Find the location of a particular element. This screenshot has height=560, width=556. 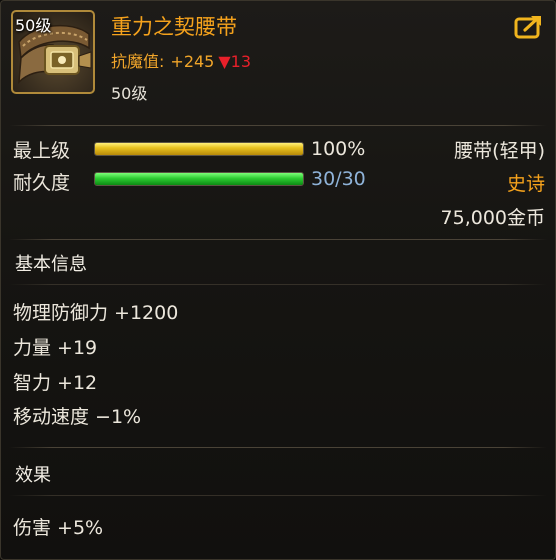

grade-bar-fill is located at coordinates (199, 149).